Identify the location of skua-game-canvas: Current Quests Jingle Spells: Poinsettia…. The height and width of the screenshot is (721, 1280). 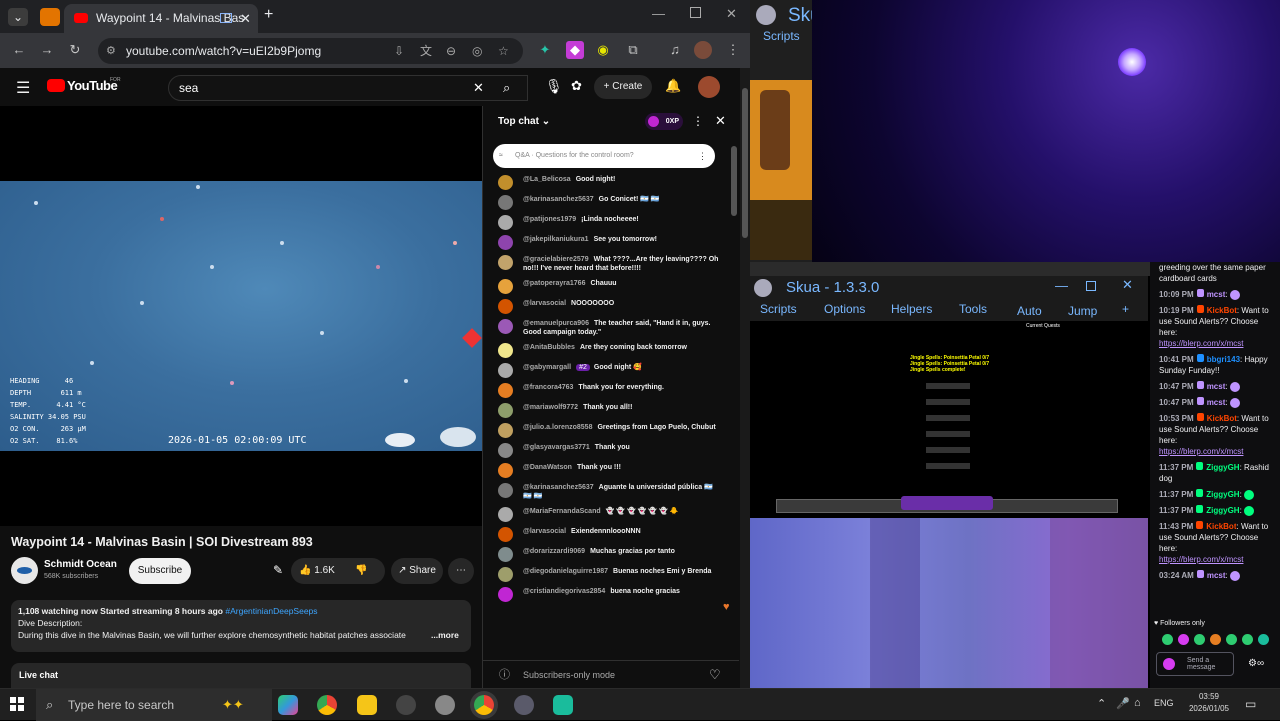
(949, 419).